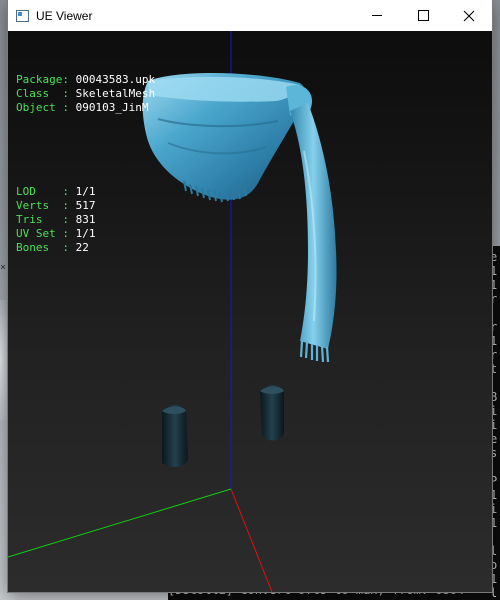 The image size is (500, 600). Describe the element at coordinates (115, 93) in the screenshot. I see `hud-value: SkeletalMesh` at that location.